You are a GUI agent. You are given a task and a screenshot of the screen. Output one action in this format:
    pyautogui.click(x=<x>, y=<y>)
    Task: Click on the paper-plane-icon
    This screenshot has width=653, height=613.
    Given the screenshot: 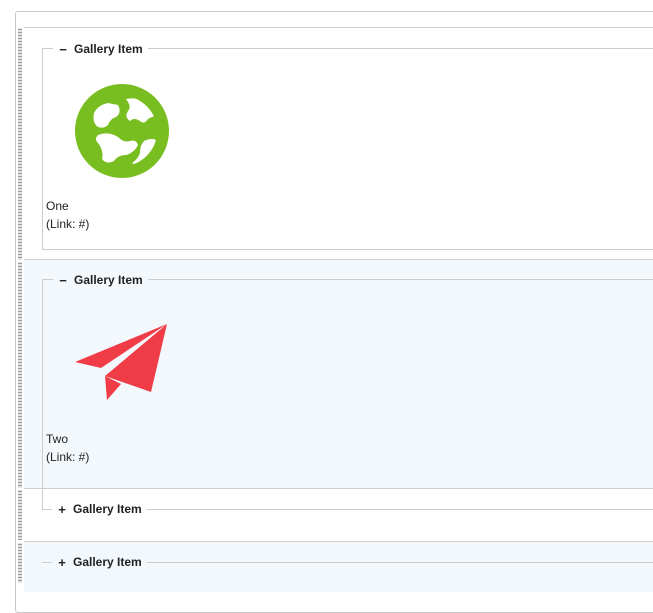 What is the action you would take?
    pyautogui.click(x=121, y=362)
    